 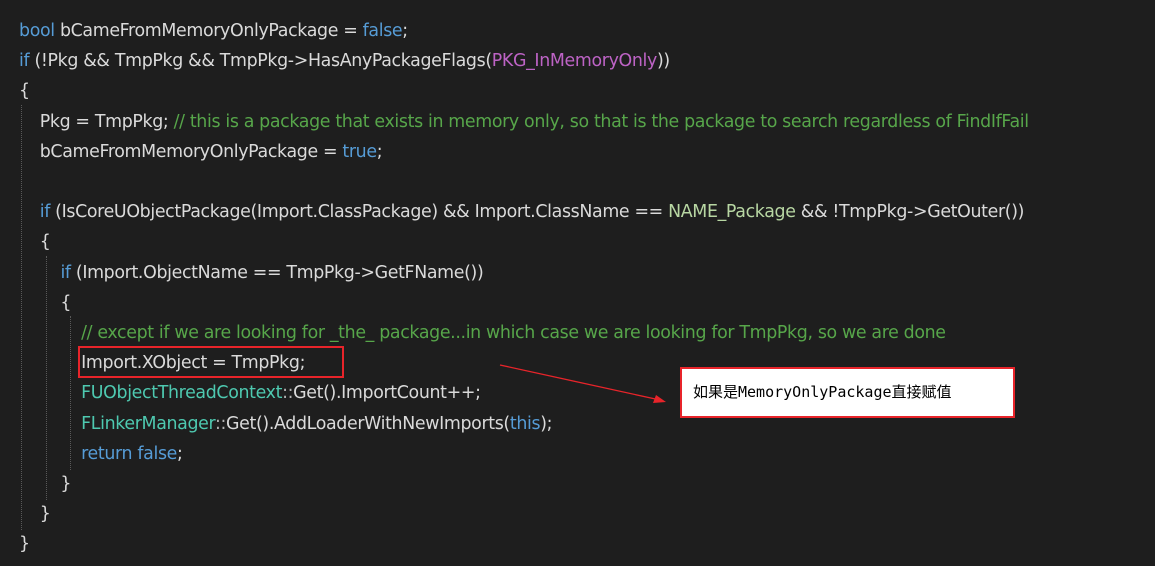 I want to click on code-token: Get().ImportCount++;, so click(x=387, y=393).